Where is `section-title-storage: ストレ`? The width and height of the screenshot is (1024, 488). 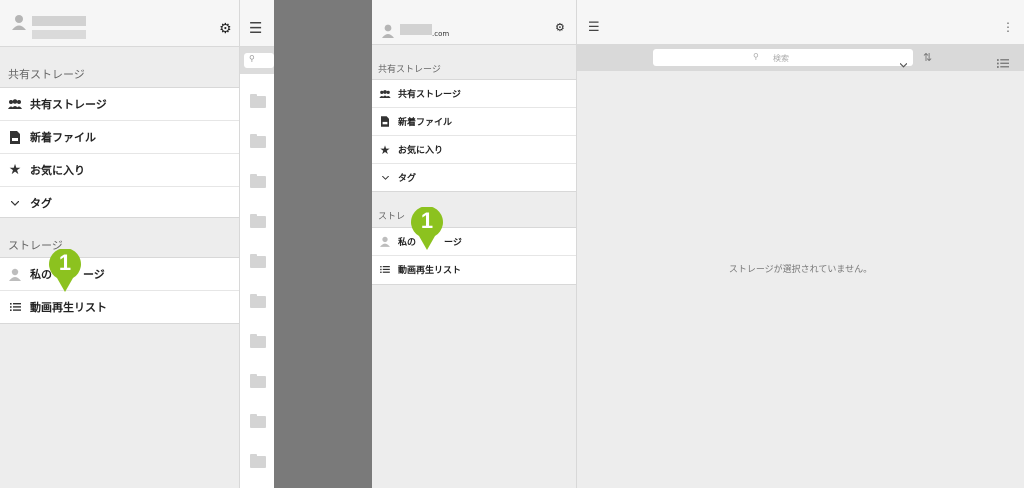 section-title-storage: ストレ is located at coordinates (392, 217).